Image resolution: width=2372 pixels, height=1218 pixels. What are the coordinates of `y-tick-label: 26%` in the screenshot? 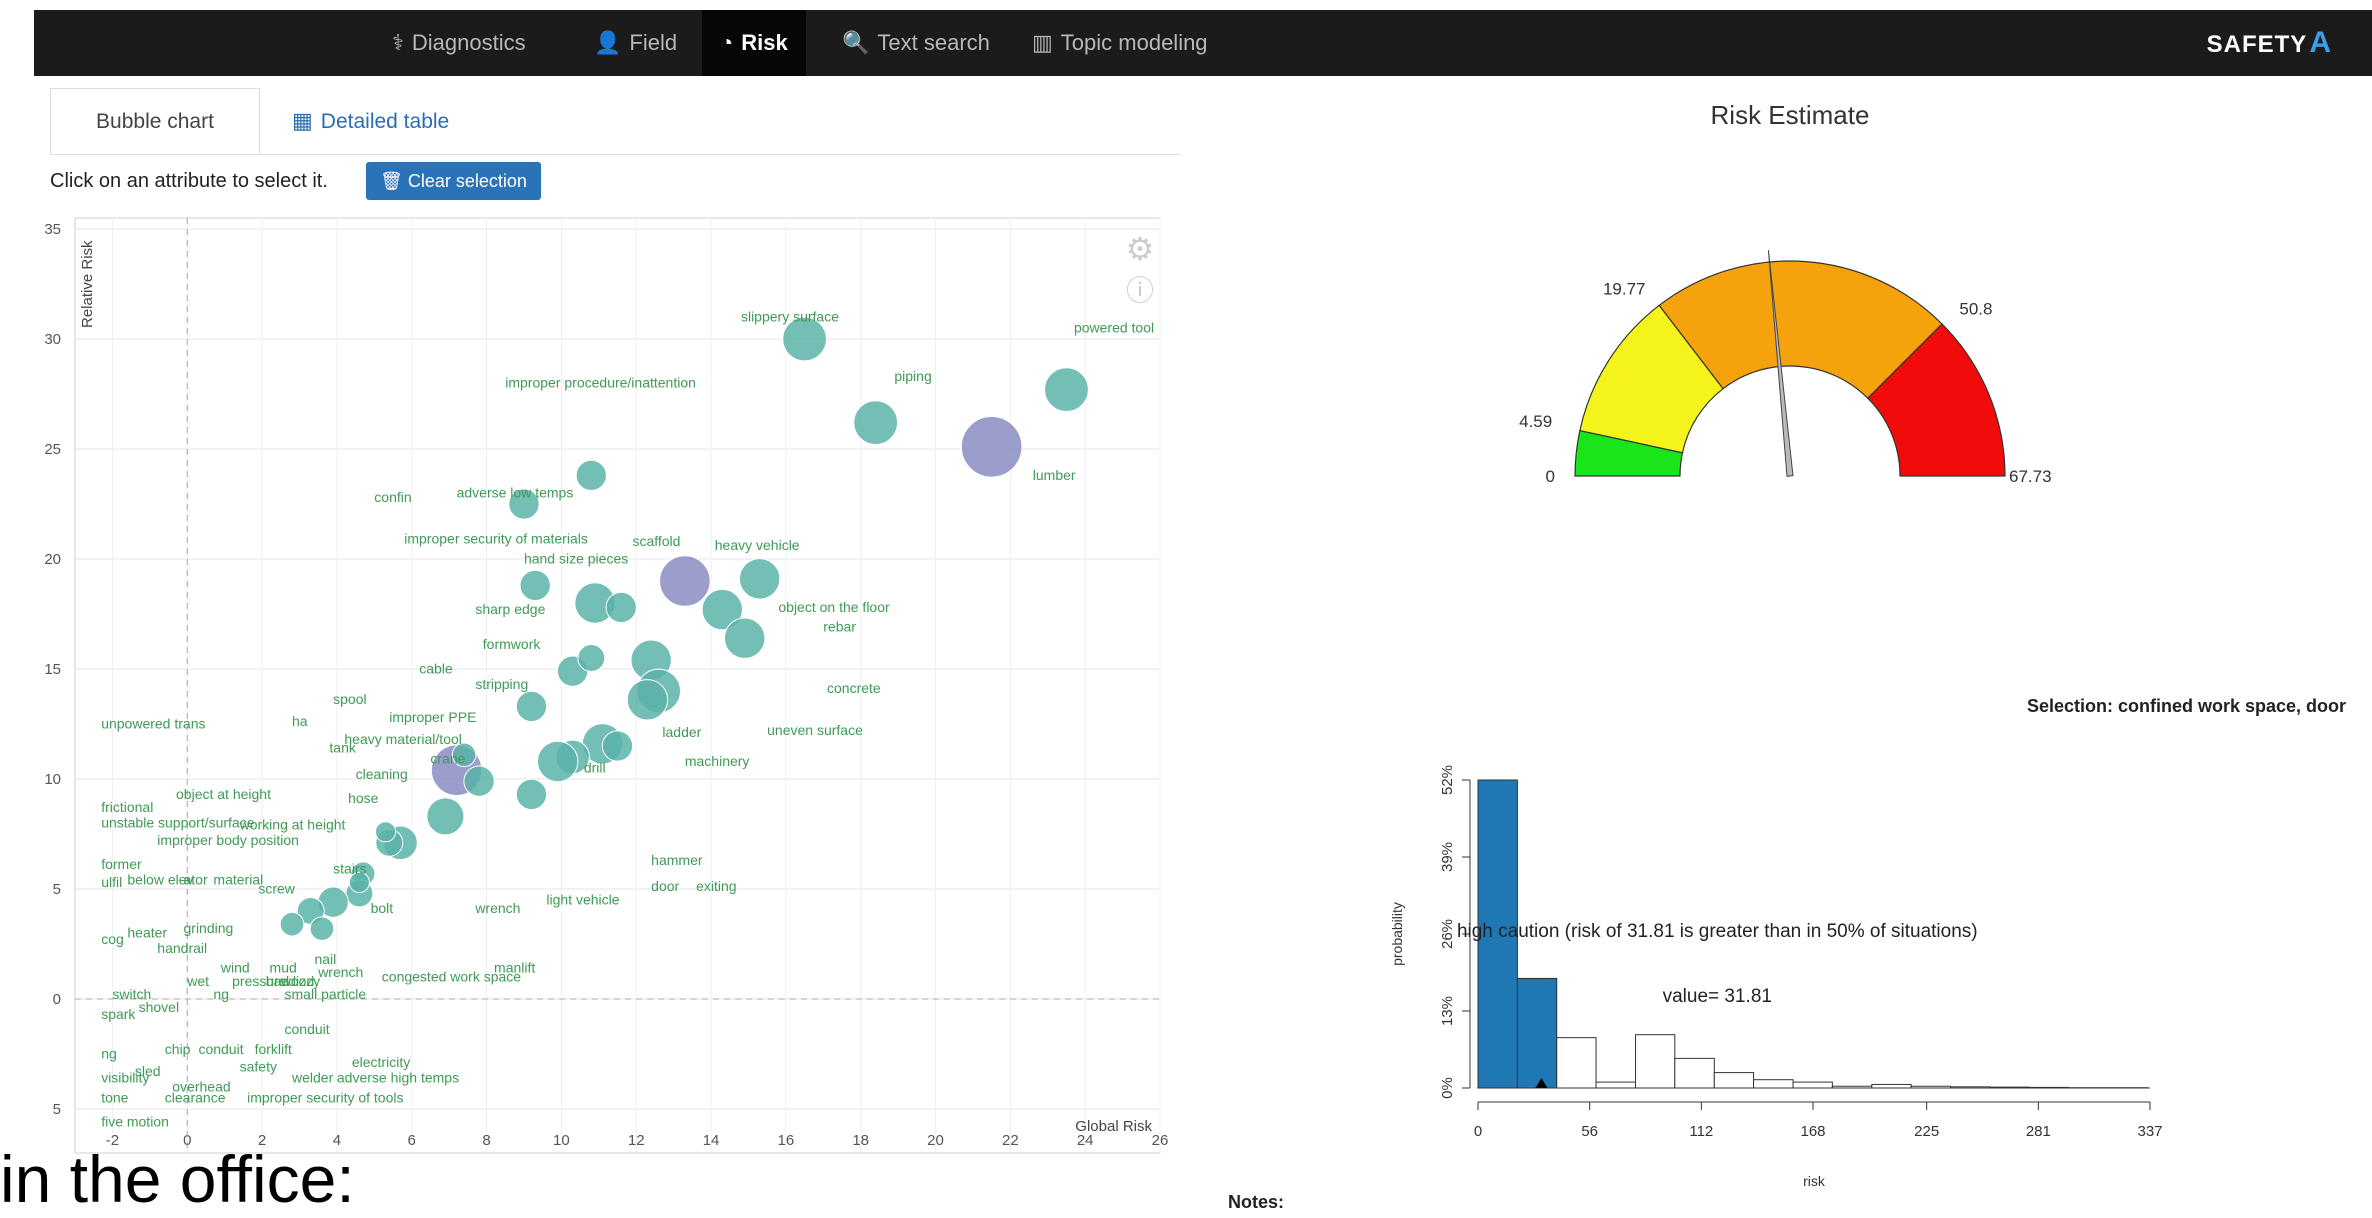 It's located at (1447, 934).